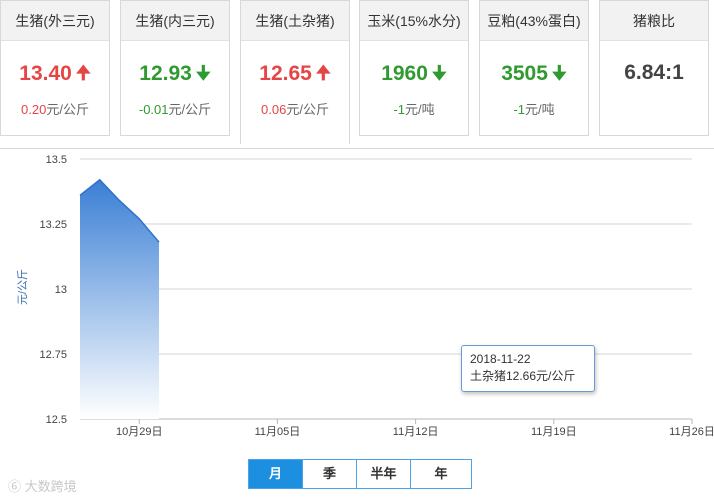  Describe the element at coordinates (55, 21) in the screenshot. I see `card-title: 生猪(外三元)` at that location.